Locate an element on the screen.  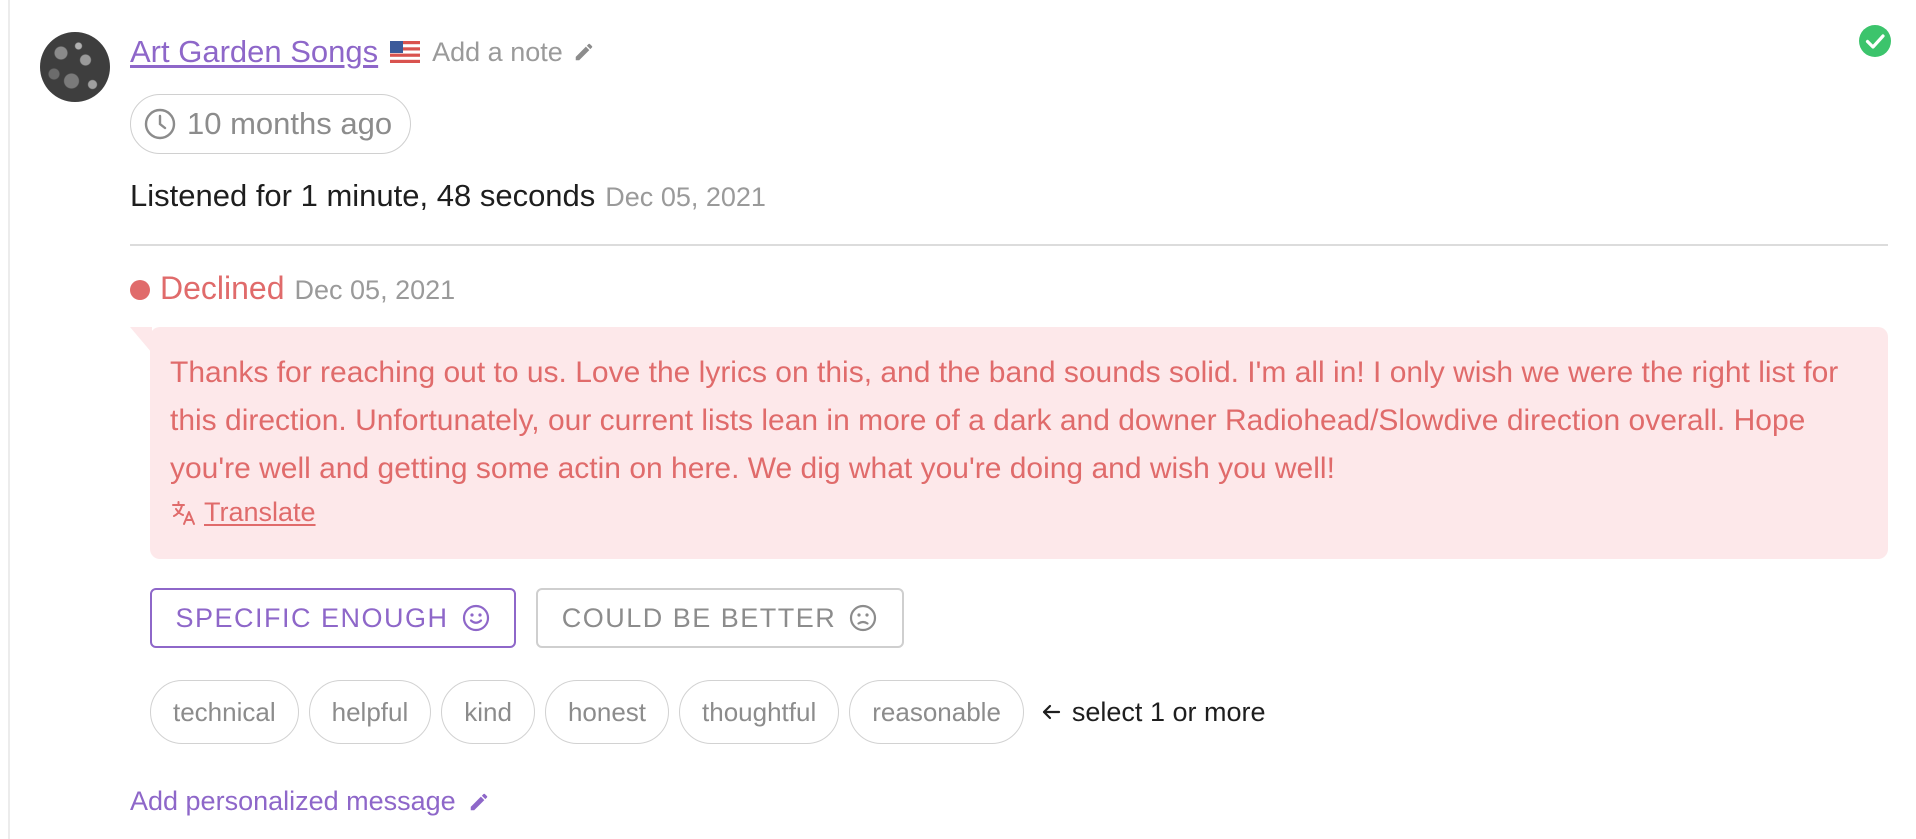
tag-kind: kind is located at coordinates (488, 712).